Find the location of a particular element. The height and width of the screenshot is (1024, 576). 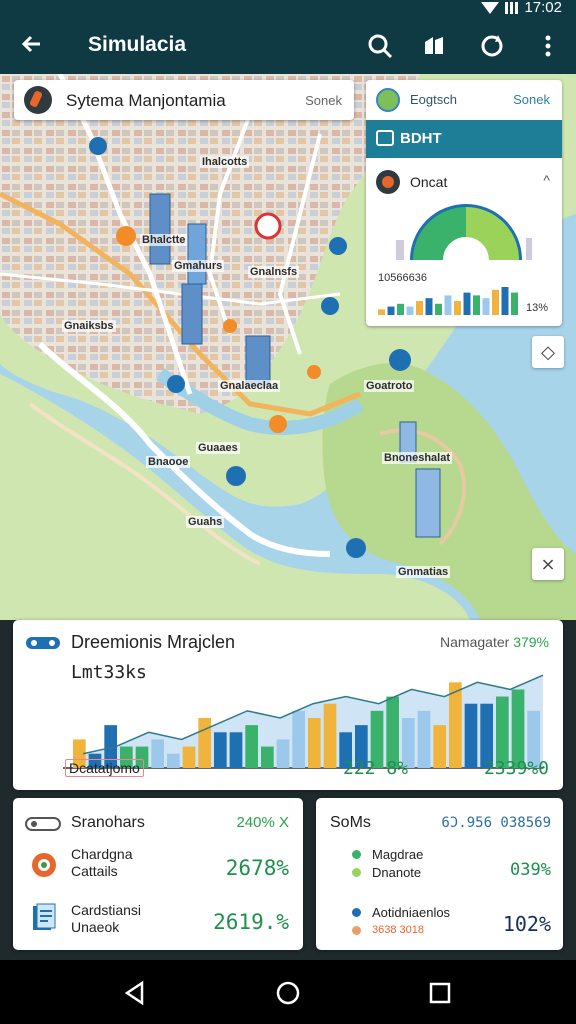

chart-value-a: 222 8% is located at coordinates (376, 768).